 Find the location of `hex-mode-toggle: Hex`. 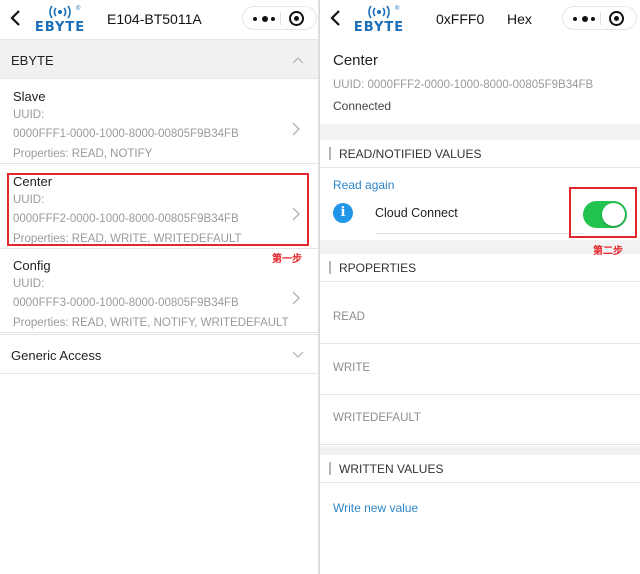

hex-mode-toggle: Hex is located at coordinates (519, 19).